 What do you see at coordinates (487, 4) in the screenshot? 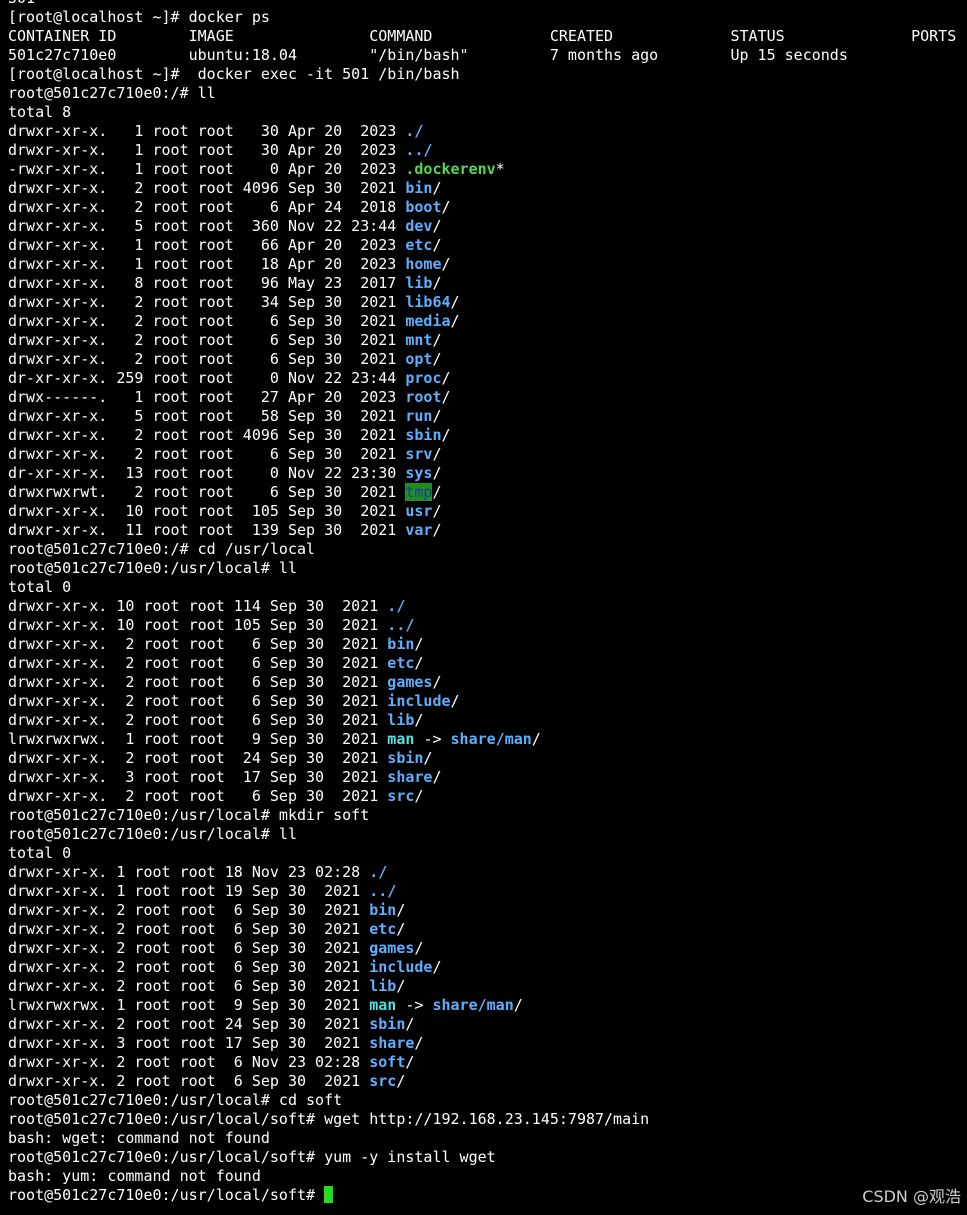
I see `terminal-line: 501` at bounding box center [487, 4].